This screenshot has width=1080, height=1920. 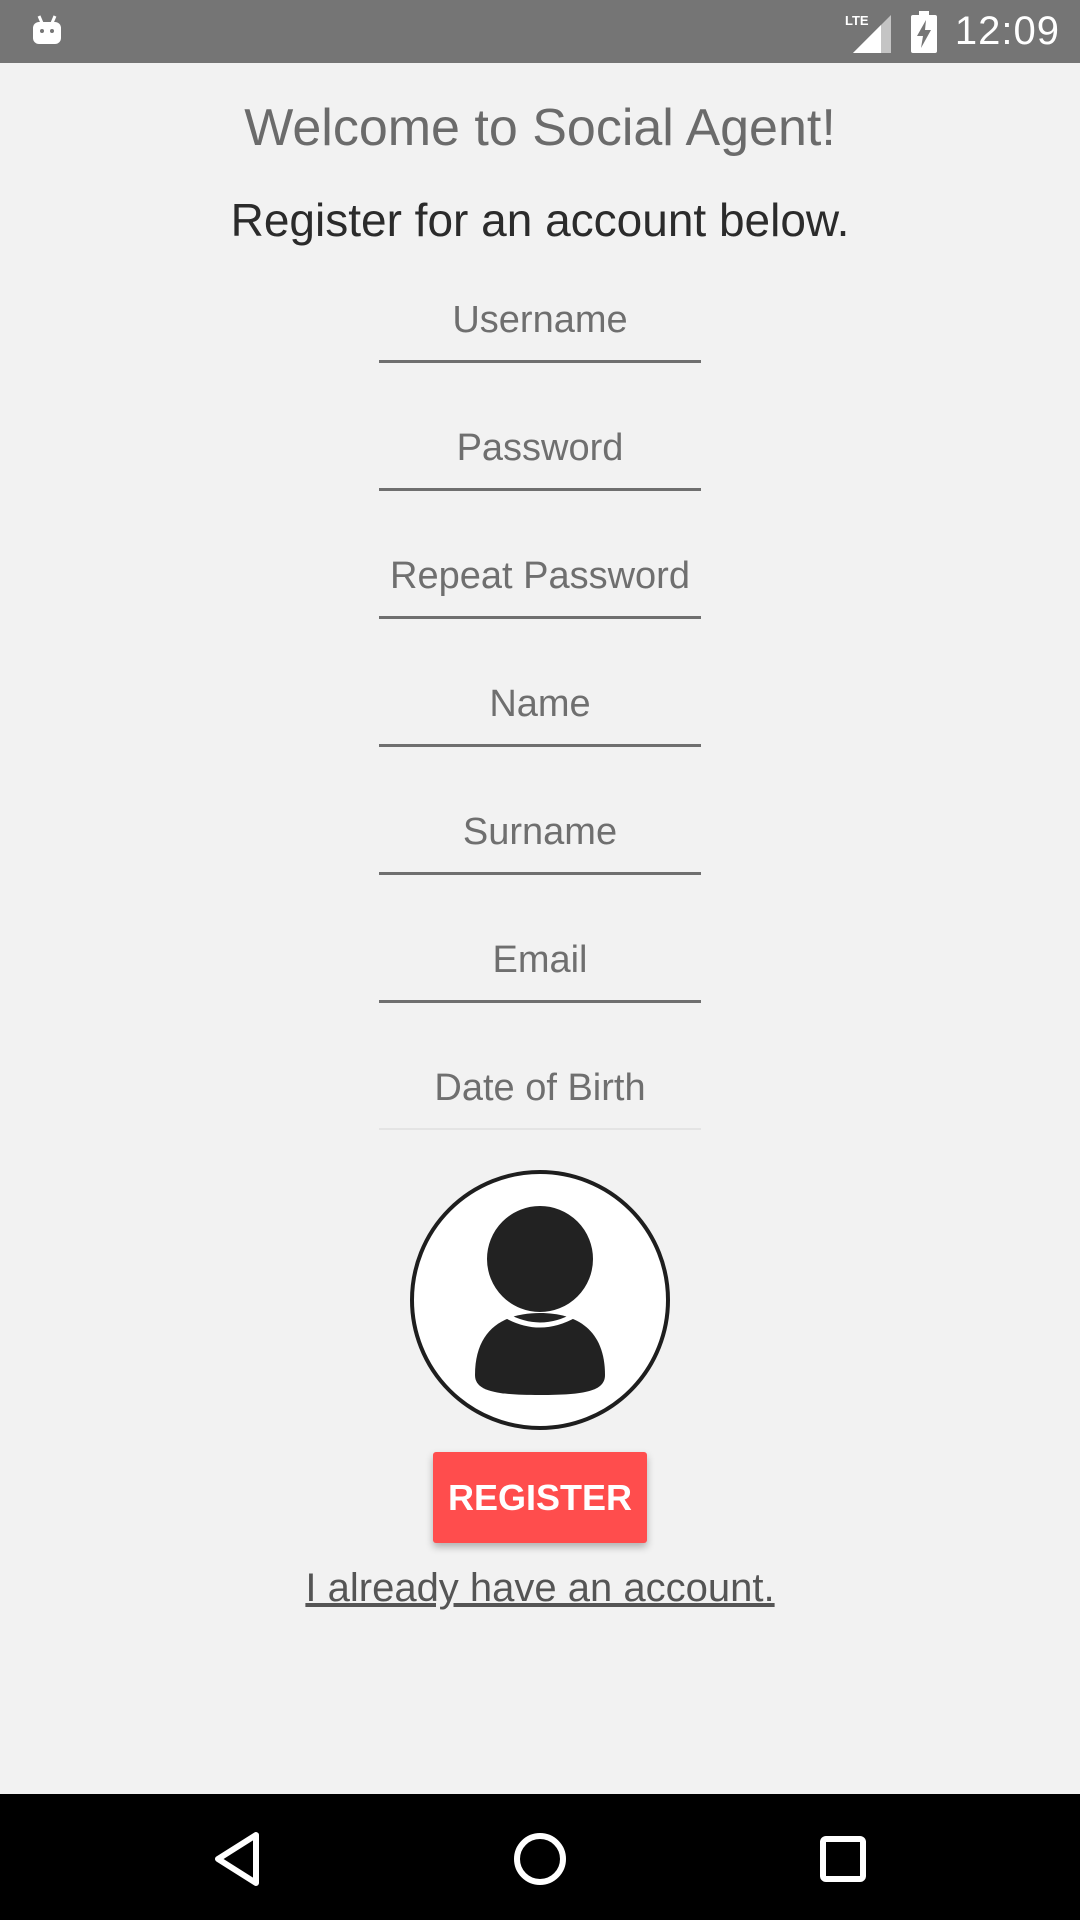 I want to click on email-field, so click(x=540, y=960).